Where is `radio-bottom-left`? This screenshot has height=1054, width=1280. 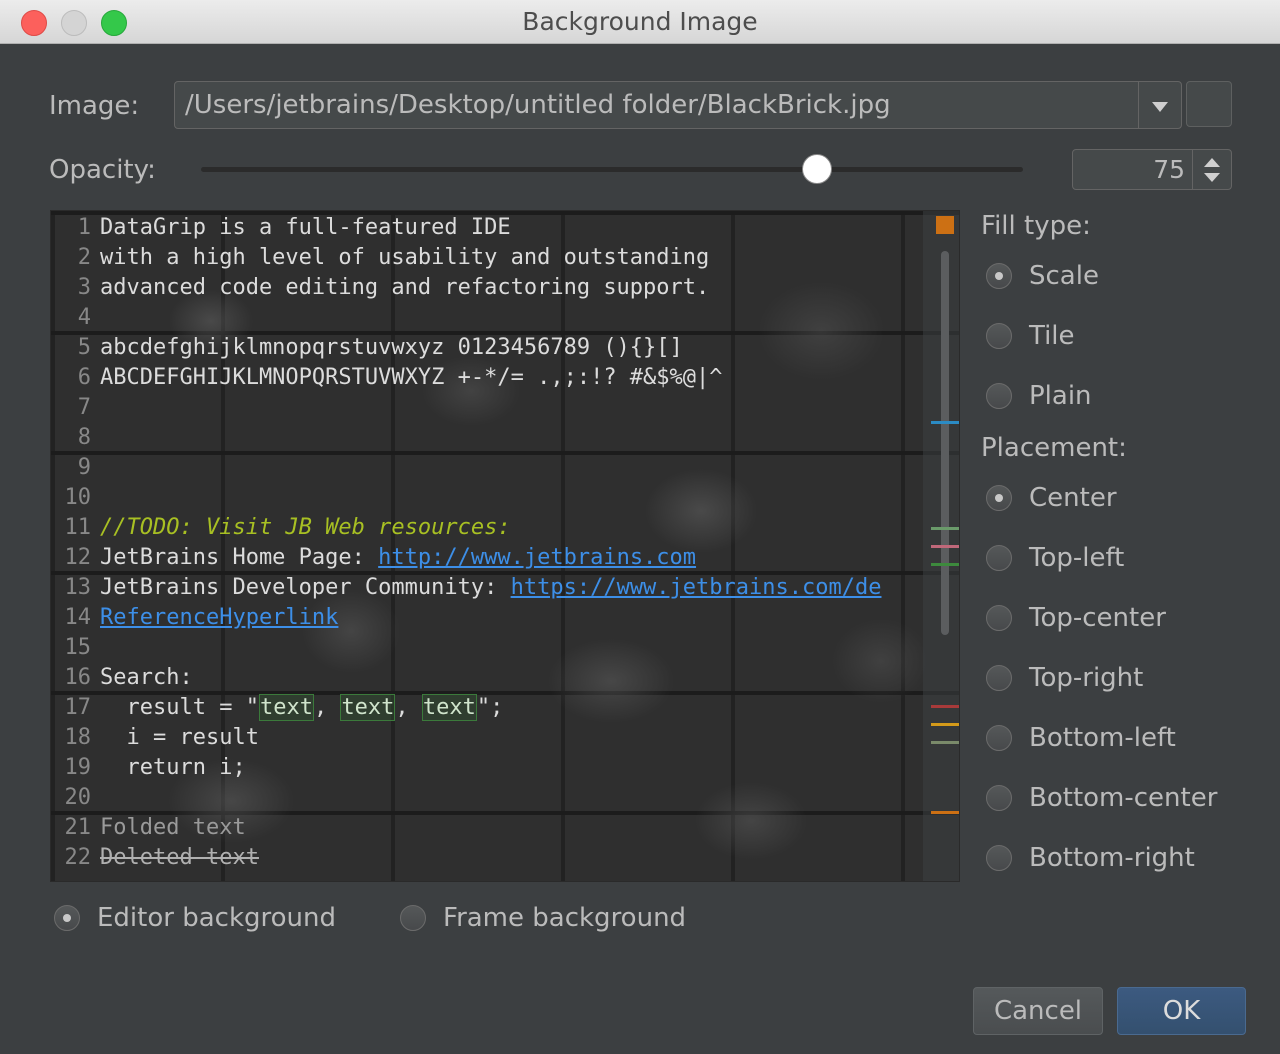
radio-bottom-left is located at coordinates (999, 738).